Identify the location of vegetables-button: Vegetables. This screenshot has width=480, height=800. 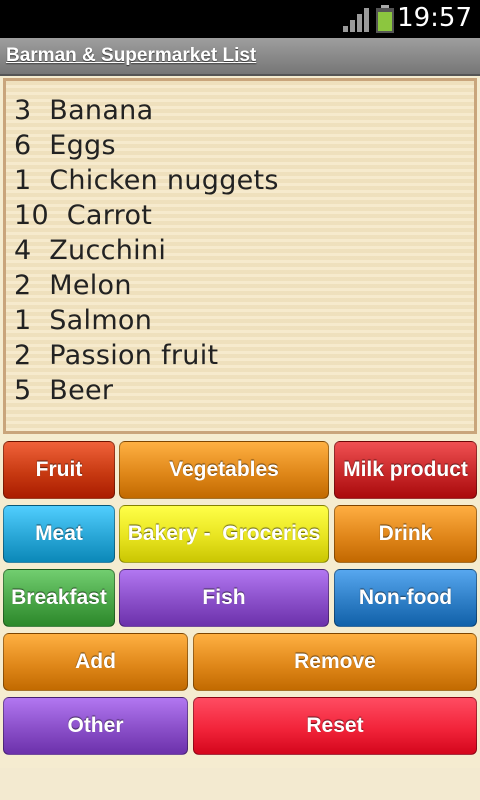
(224, 470).